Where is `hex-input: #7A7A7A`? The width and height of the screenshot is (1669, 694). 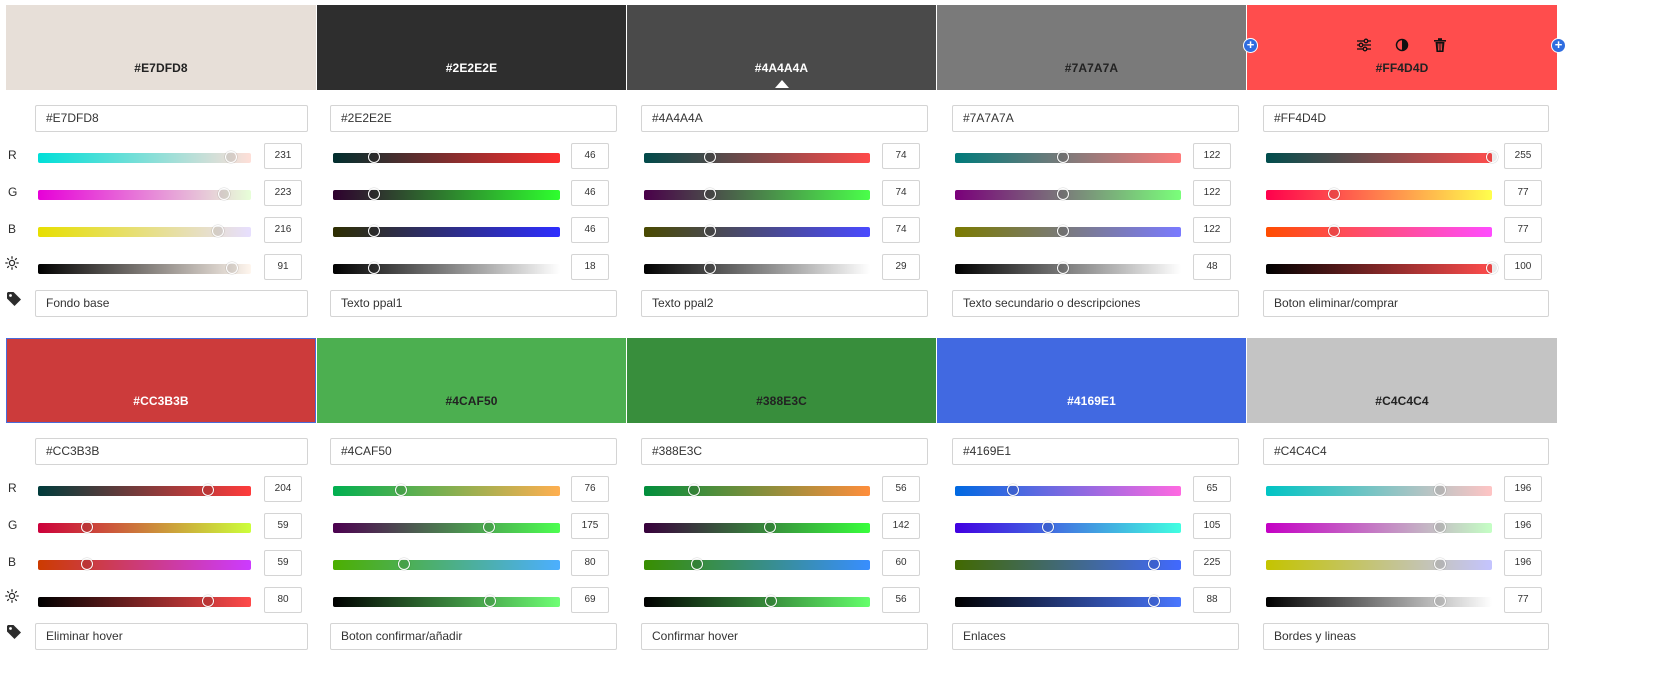 hex-input: #7A7A7A is located at coordinates (1095, 118).